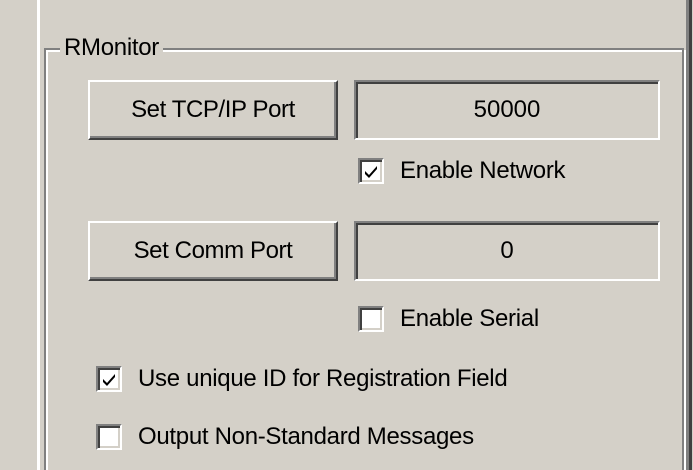 The height and width of the screenshot is (470, 693). What do you see at coordinates (213, 110) in the screenshot?
I see `set-tcpip-port-button: Set TCP/IP Port` at bounding box center [213, 110].